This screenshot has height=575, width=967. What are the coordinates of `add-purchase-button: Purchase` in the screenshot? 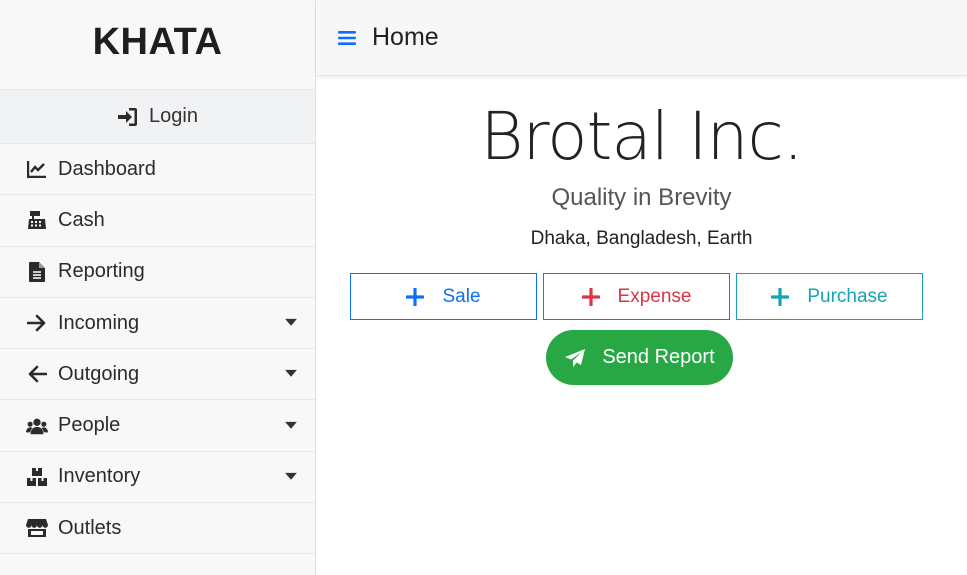 It's located at (829, 296).